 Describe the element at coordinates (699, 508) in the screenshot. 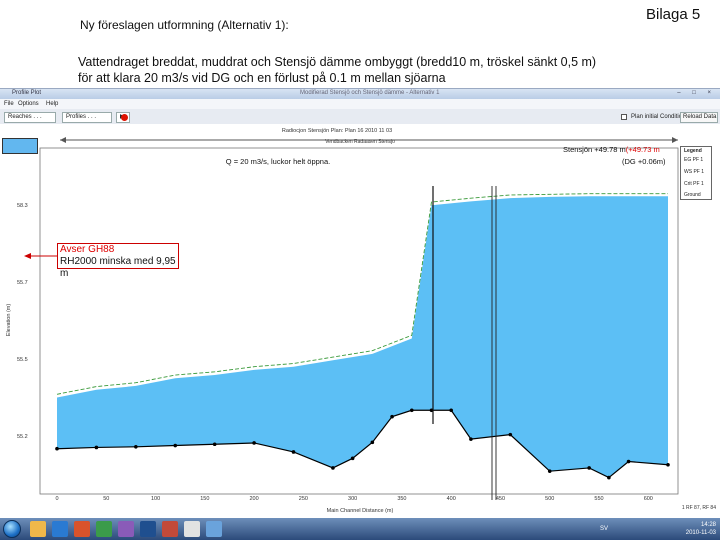

I see `corner-label: 1 RF 87, RF 84` at that location.